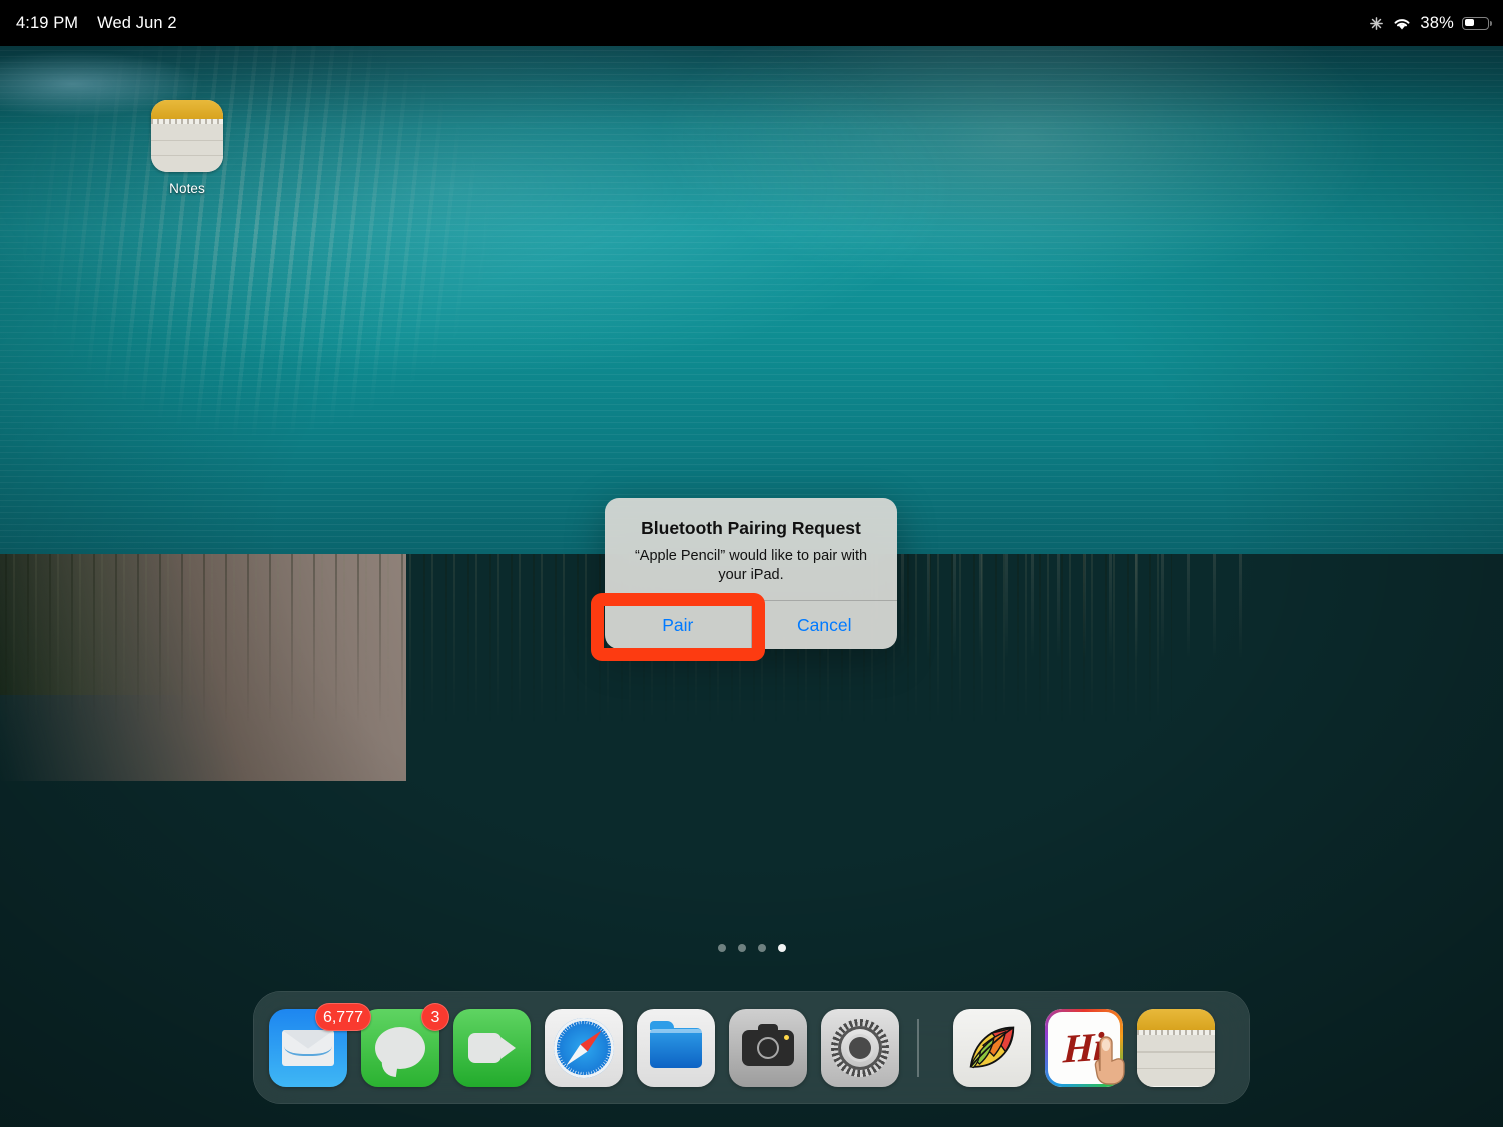 The width and height of the screenshot is (1503, 1127). What do you see at coordinates (137, 22) in the screenshot?
I see `status-date: Wed Jun 2` at bounding box center [137, 22].